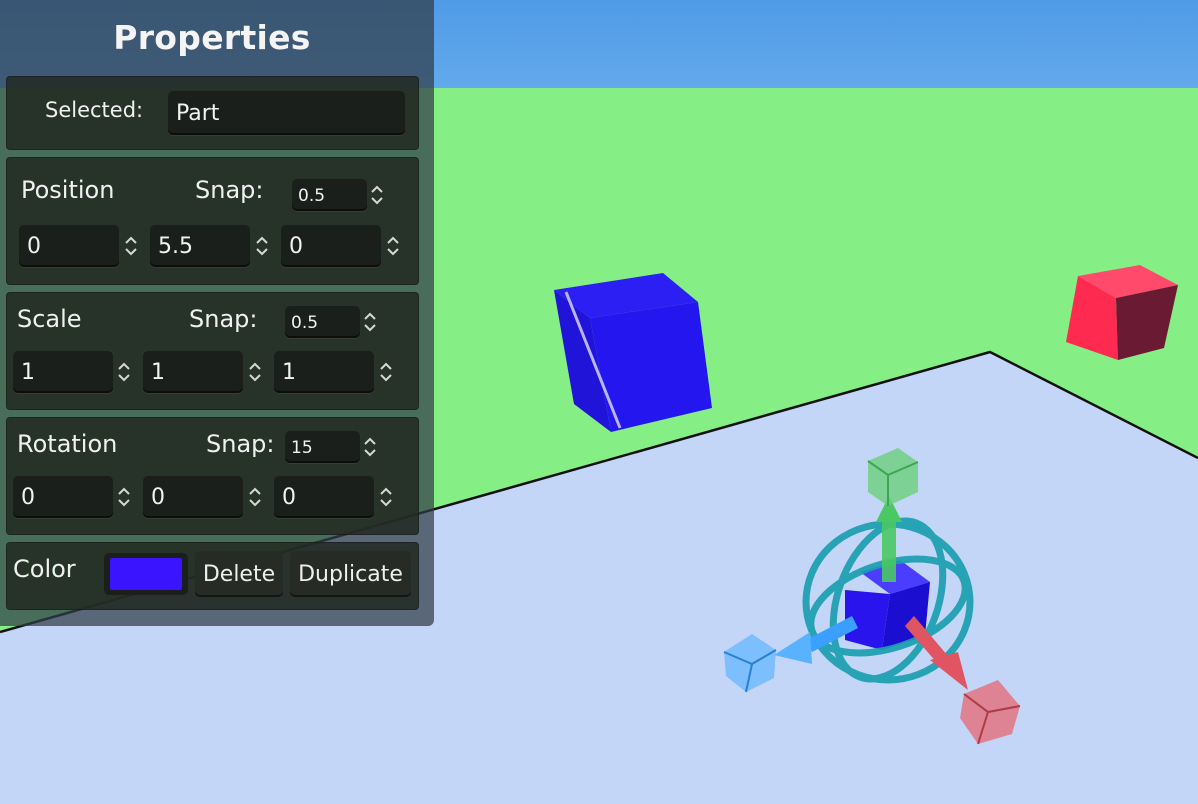 The width and height of the screenshot is (1198, 804). What do you see at coordinates (324, 497) in the screenshot?
I see `rotation-z-field: 0` at bounding box center [324, 497].